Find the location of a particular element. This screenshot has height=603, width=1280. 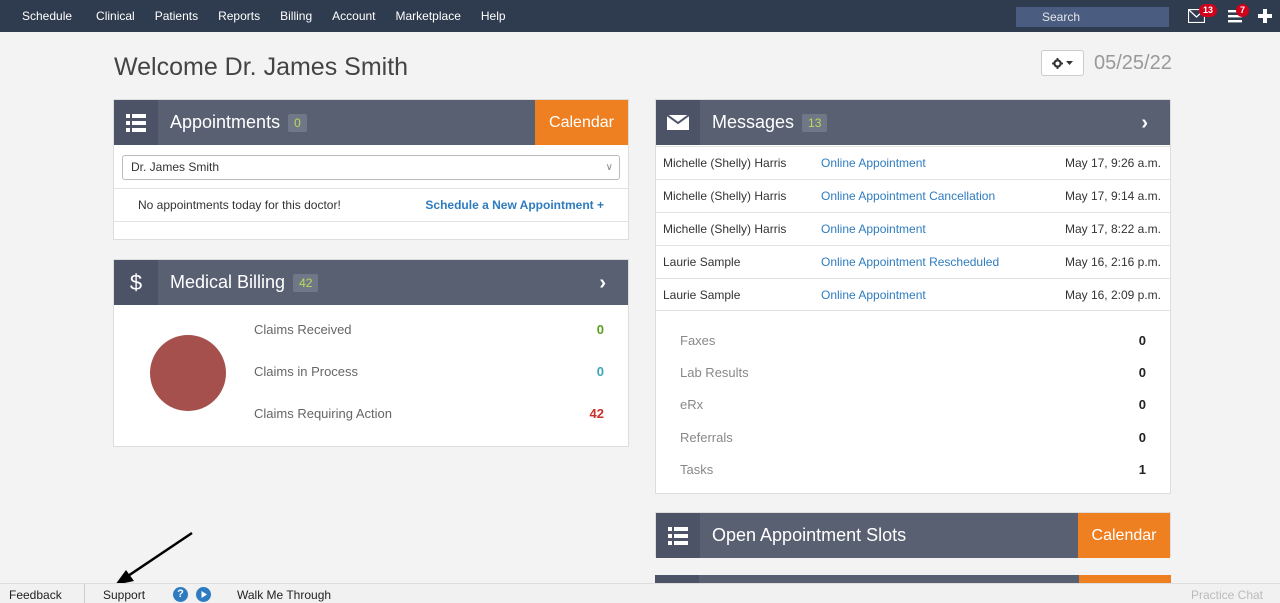

mail-button: 13 is located at coordinates (1203, 15).